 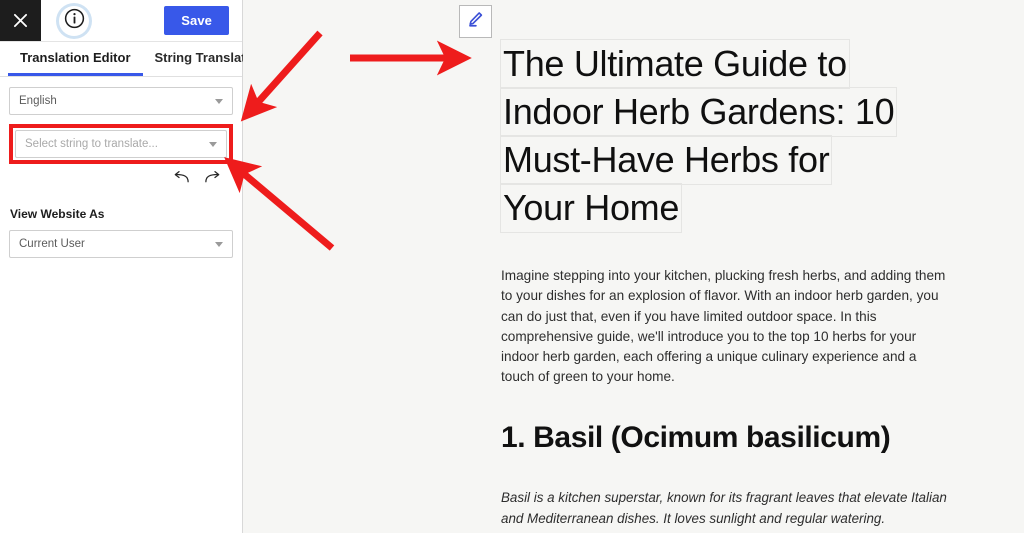 I want to click on post-title-line: Indoor Herb Gardens: 10, so click(x=698, y=112).